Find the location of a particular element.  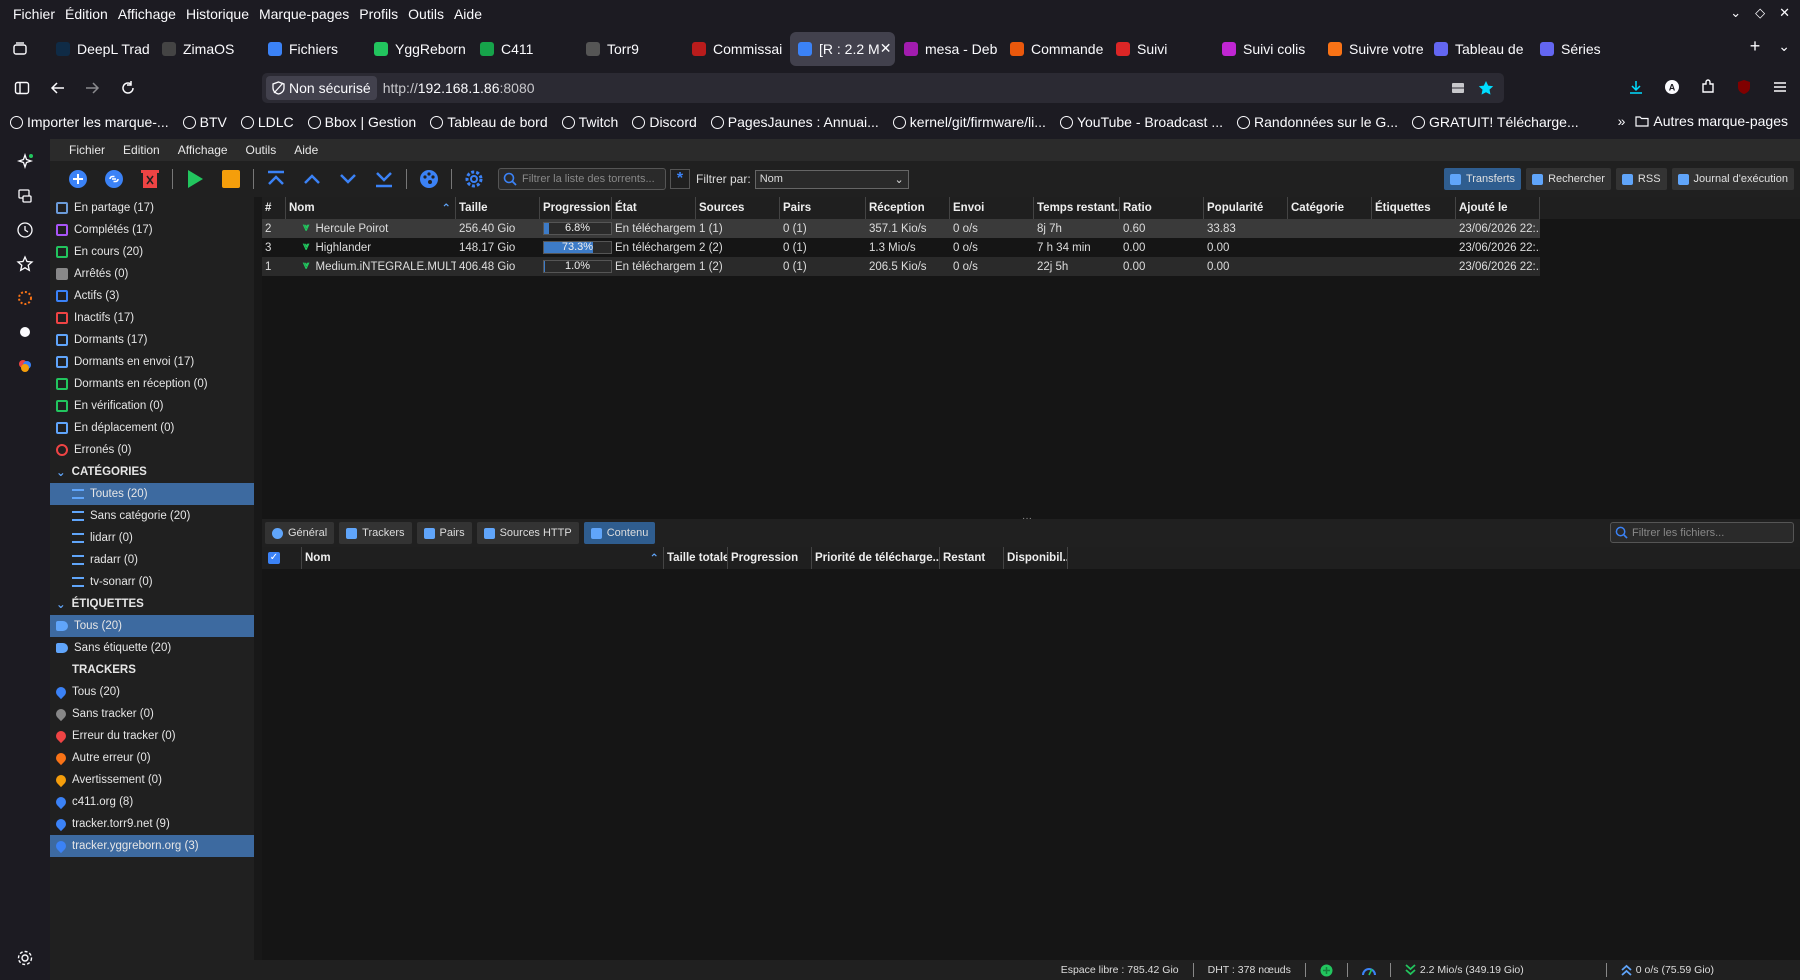

browser-tab: mesa - Deb is located at coordinates (948, 49).